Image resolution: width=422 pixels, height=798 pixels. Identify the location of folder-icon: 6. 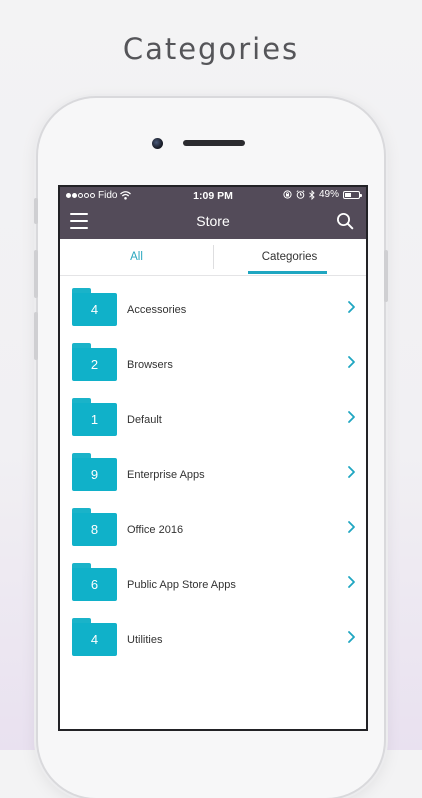
(94, 582).